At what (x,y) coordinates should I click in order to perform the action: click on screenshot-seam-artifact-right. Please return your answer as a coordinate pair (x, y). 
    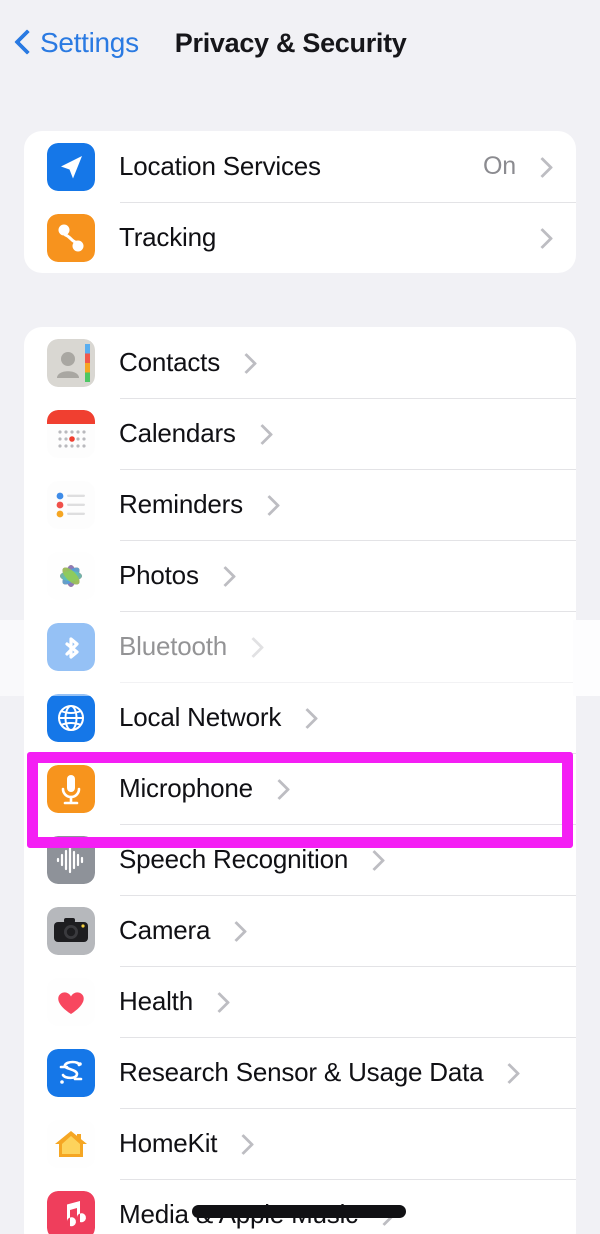
    Looking at the image, I should click on (586, 658).